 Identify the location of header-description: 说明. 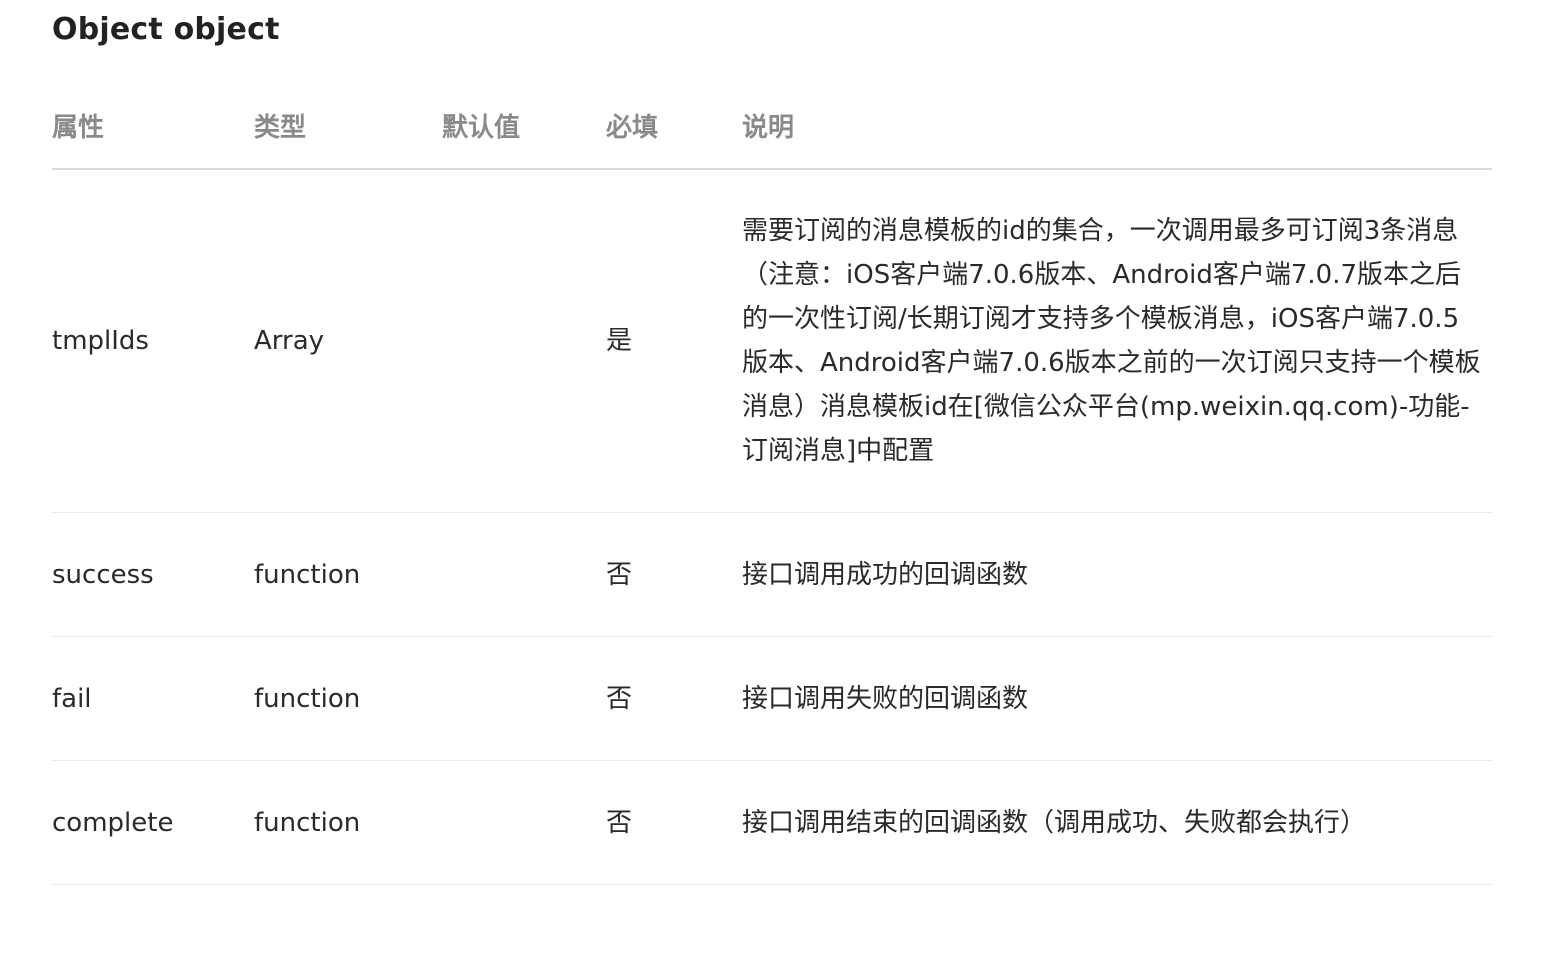
(768, 128).